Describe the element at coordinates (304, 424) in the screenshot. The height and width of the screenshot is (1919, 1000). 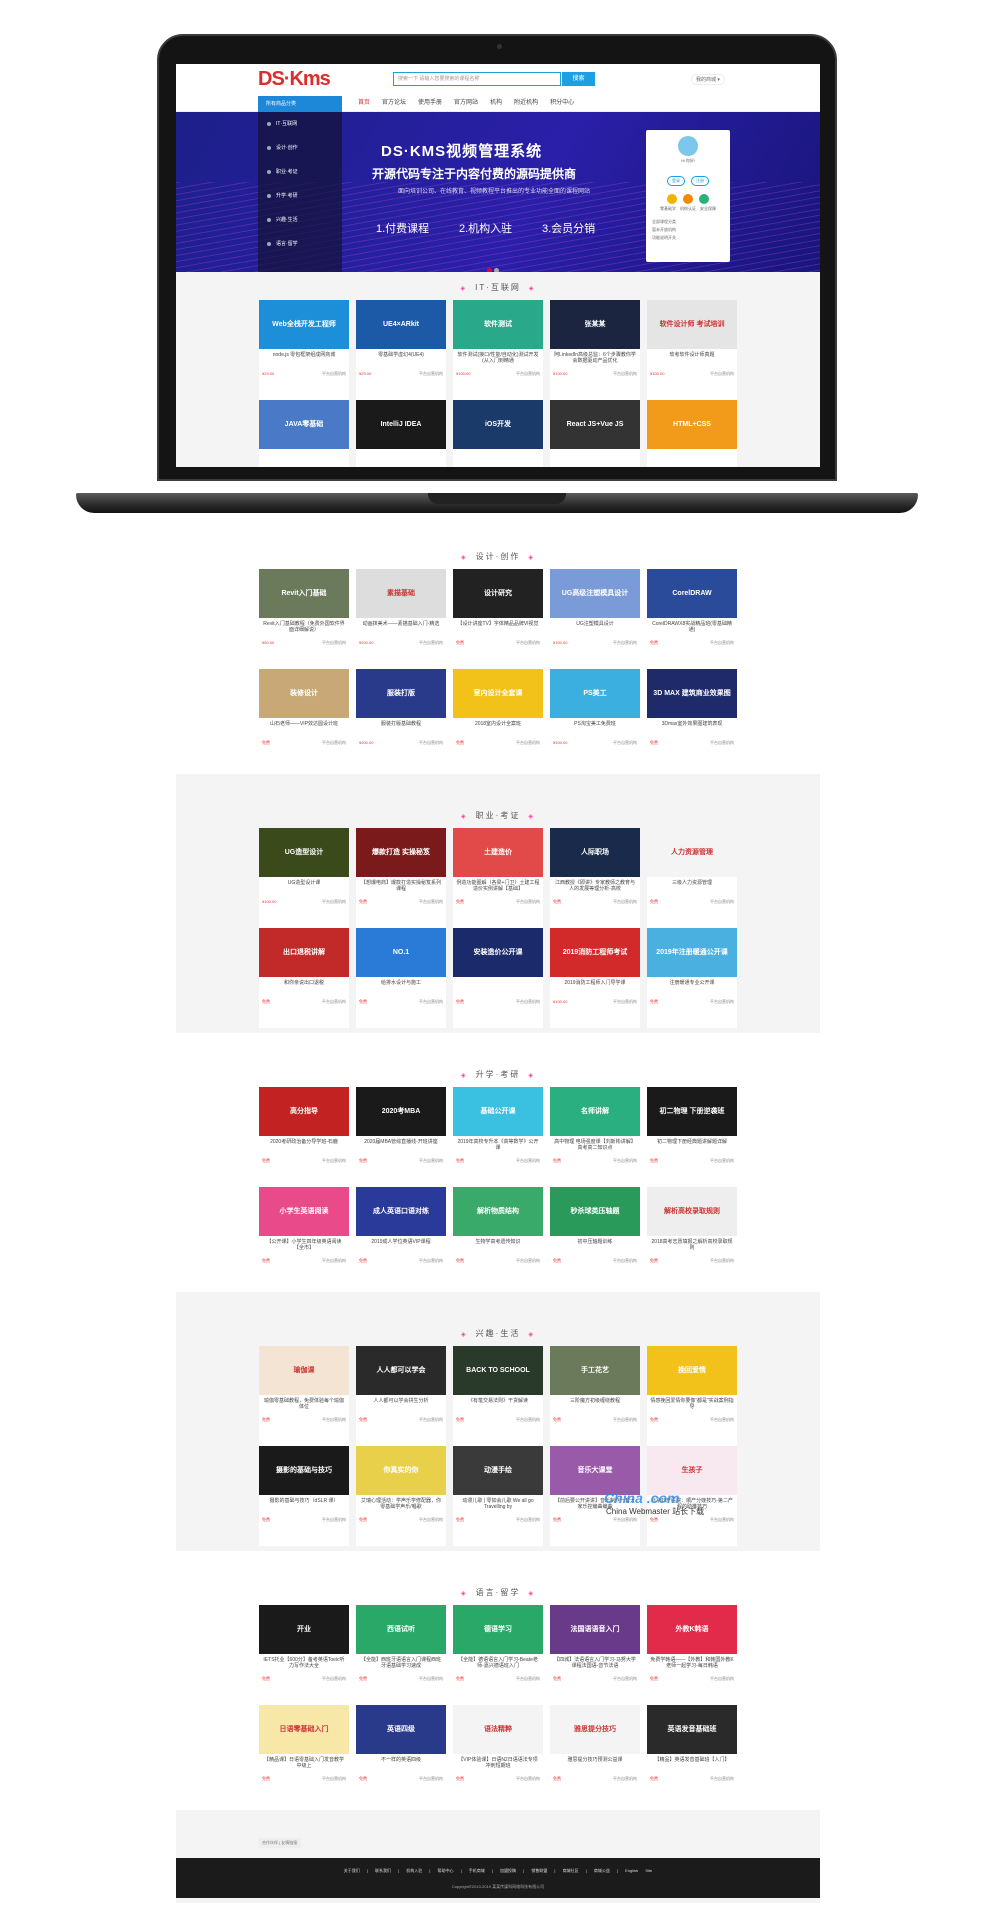
I see `course-thumbnail: JAVA零基础` at that location.